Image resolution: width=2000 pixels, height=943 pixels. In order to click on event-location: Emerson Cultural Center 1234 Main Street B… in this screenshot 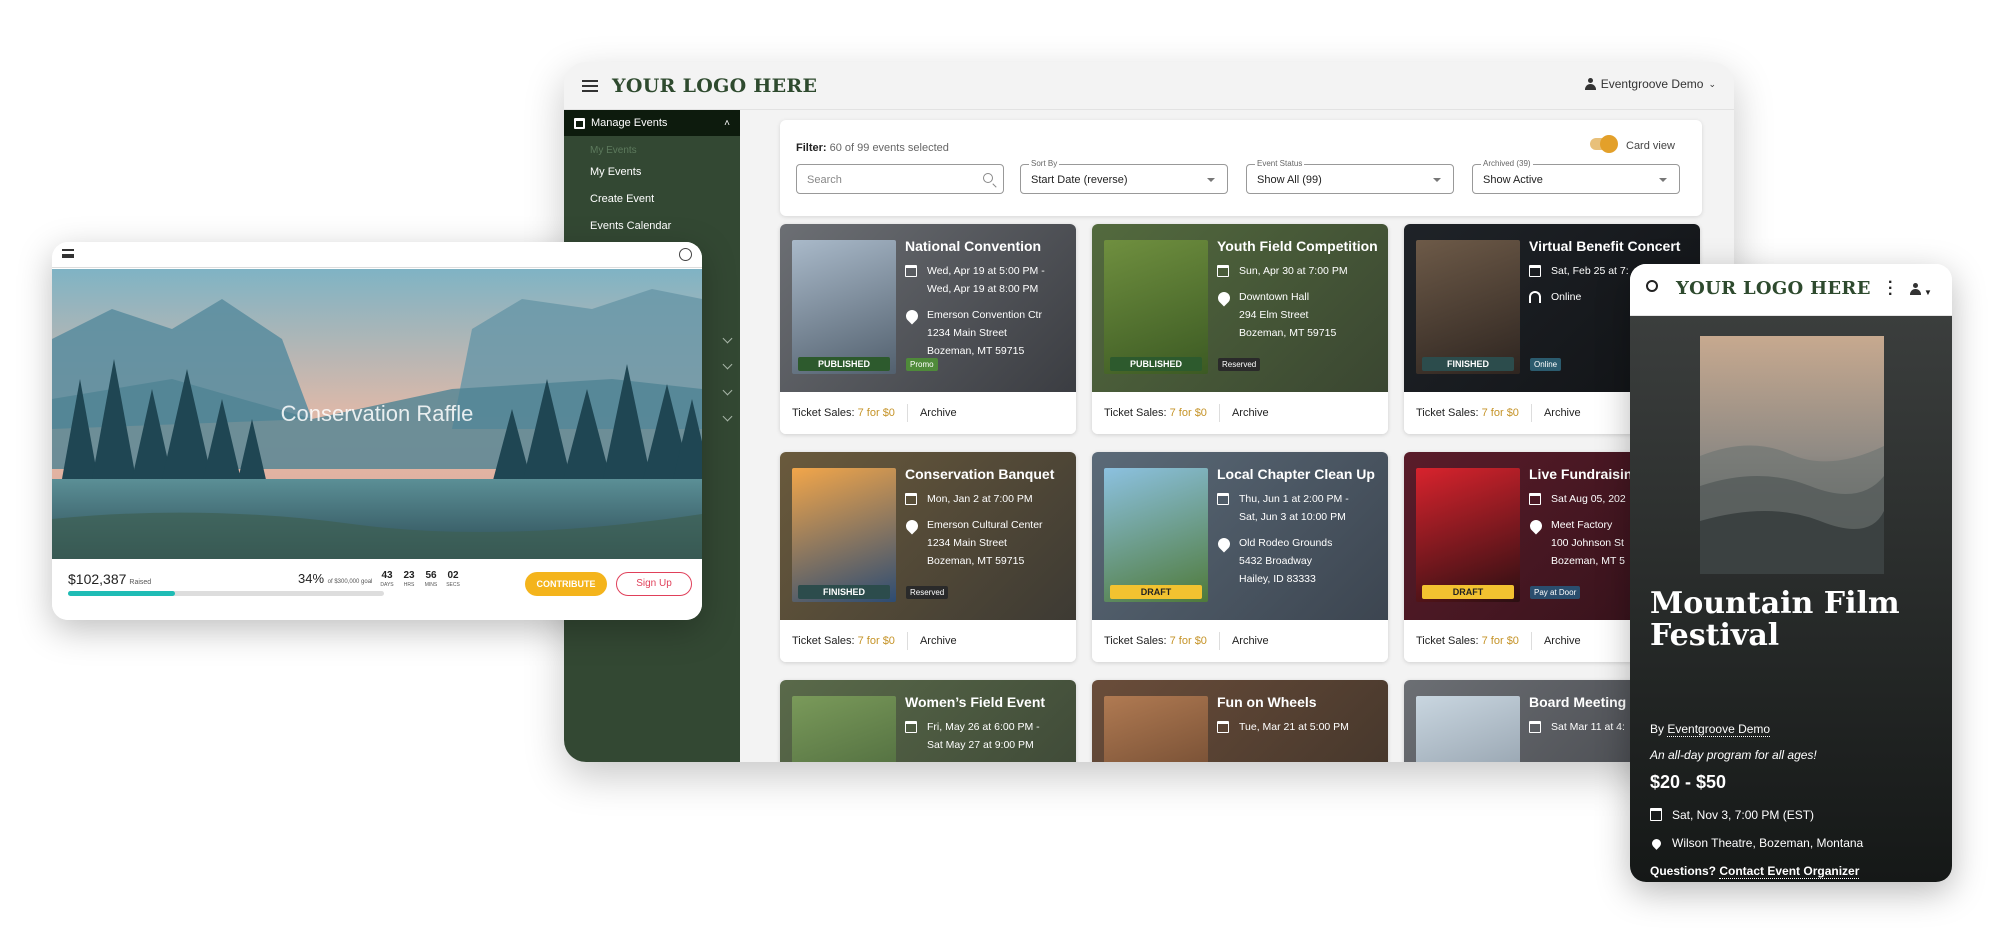, I will do `click(973, 543)`.